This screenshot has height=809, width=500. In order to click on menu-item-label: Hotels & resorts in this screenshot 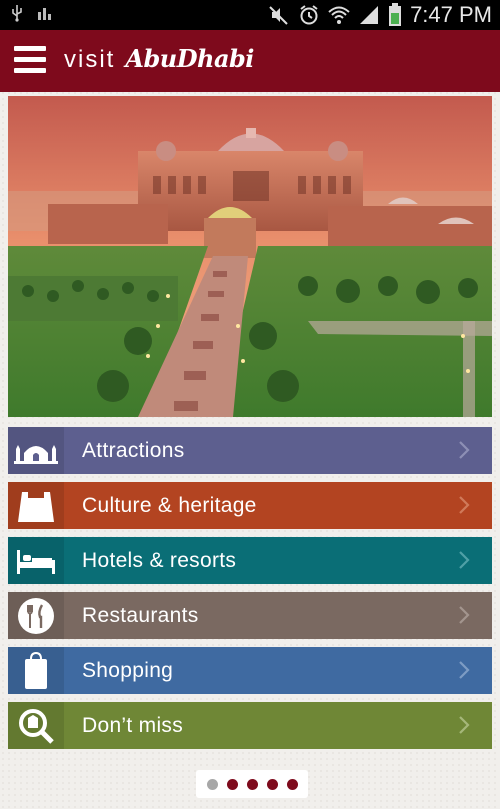, I will do `click(159, 560)`.